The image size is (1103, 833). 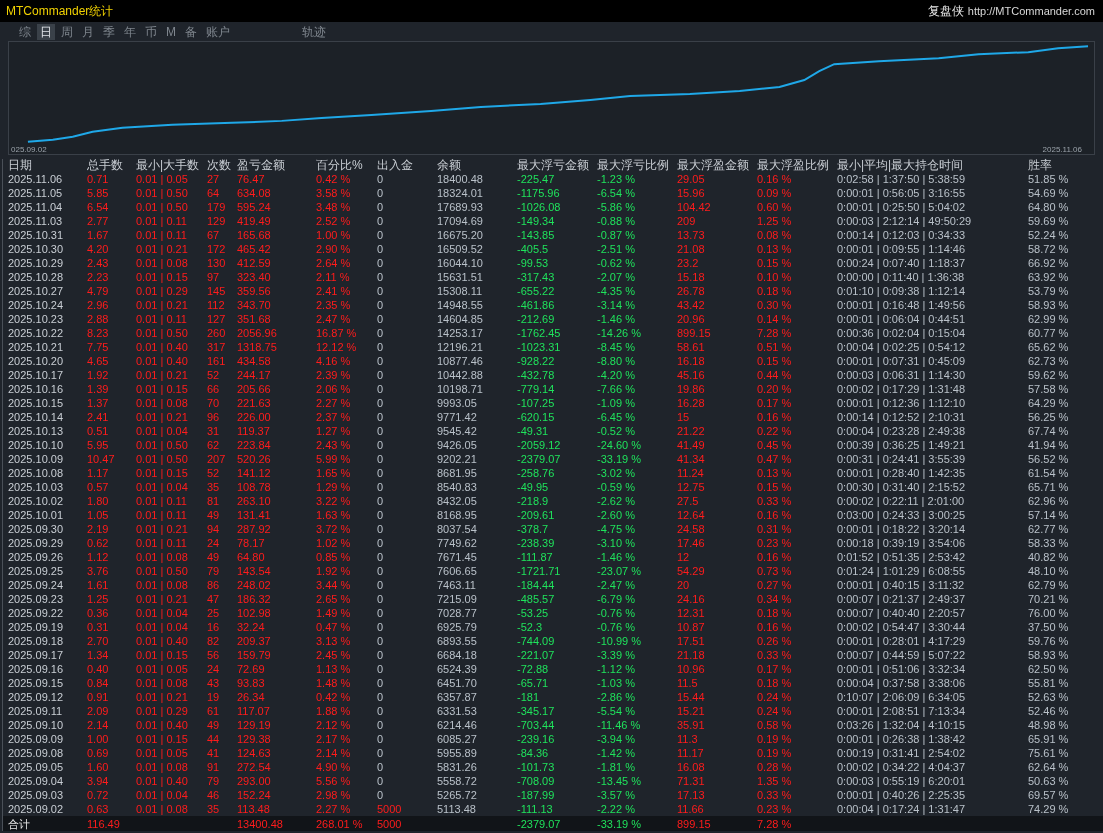 I want to click on table-cell: -33.19 %, so click(x=619, y=823).